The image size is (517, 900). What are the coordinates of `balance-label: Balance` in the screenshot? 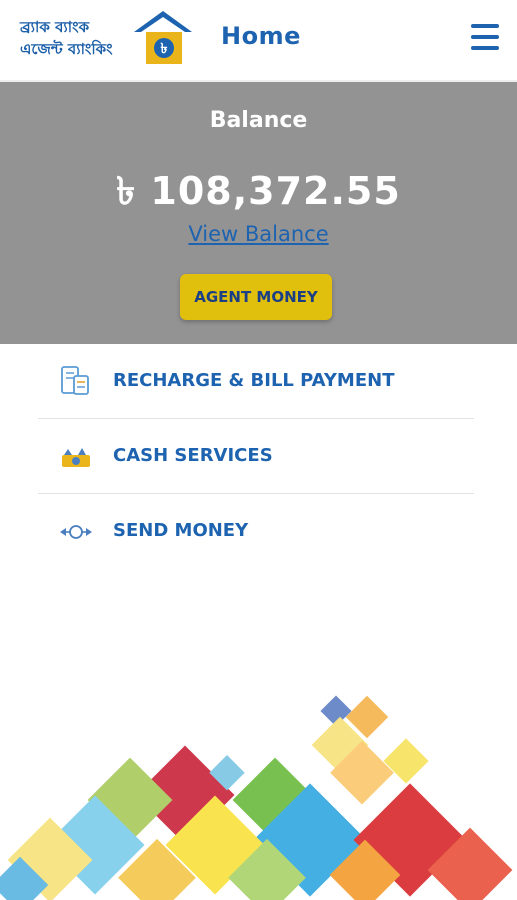 It's located at (258, 120).